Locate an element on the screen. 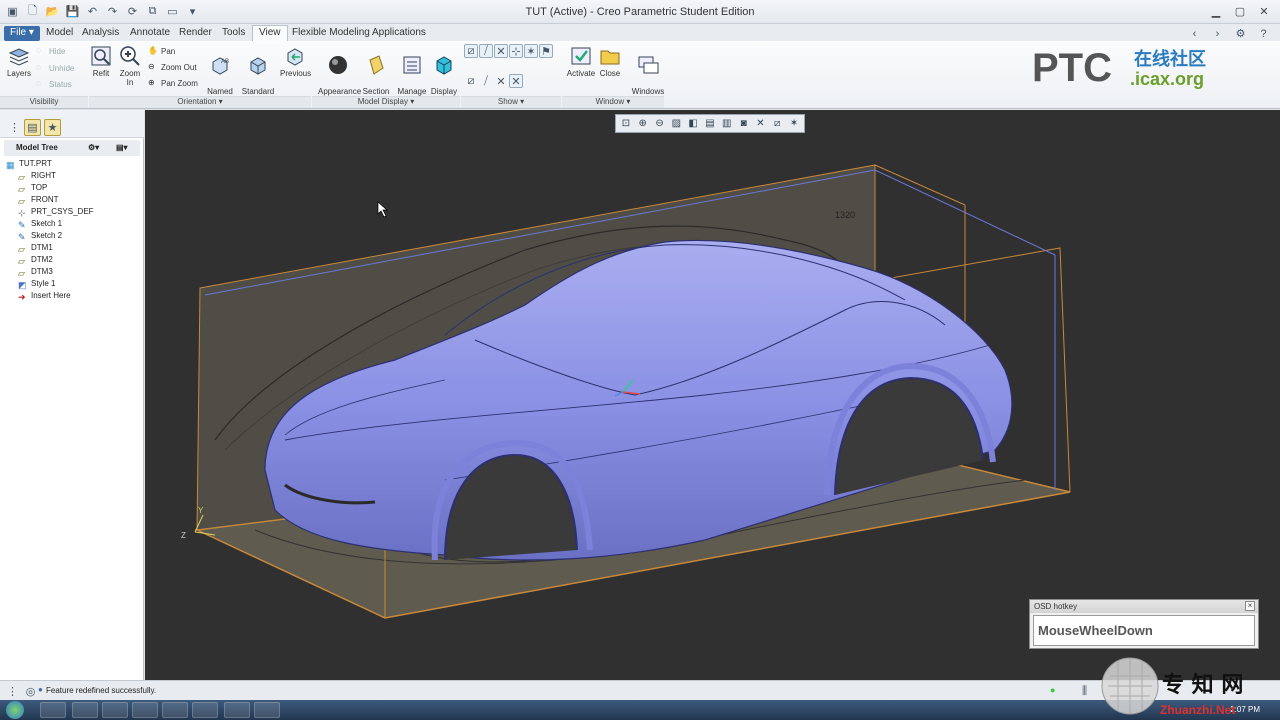 The height and width of the screenshot is (720, 1280). tab-tools: Tools is located at coordinates (233, 33).